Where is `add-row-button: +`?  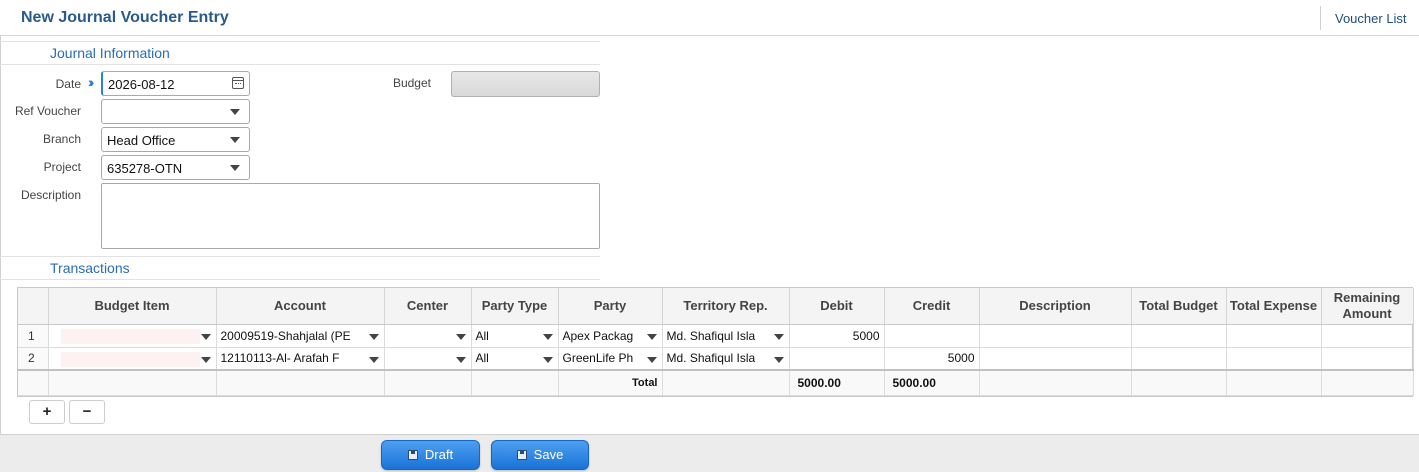 add-row-button: + is located at coordinates (47, 412).